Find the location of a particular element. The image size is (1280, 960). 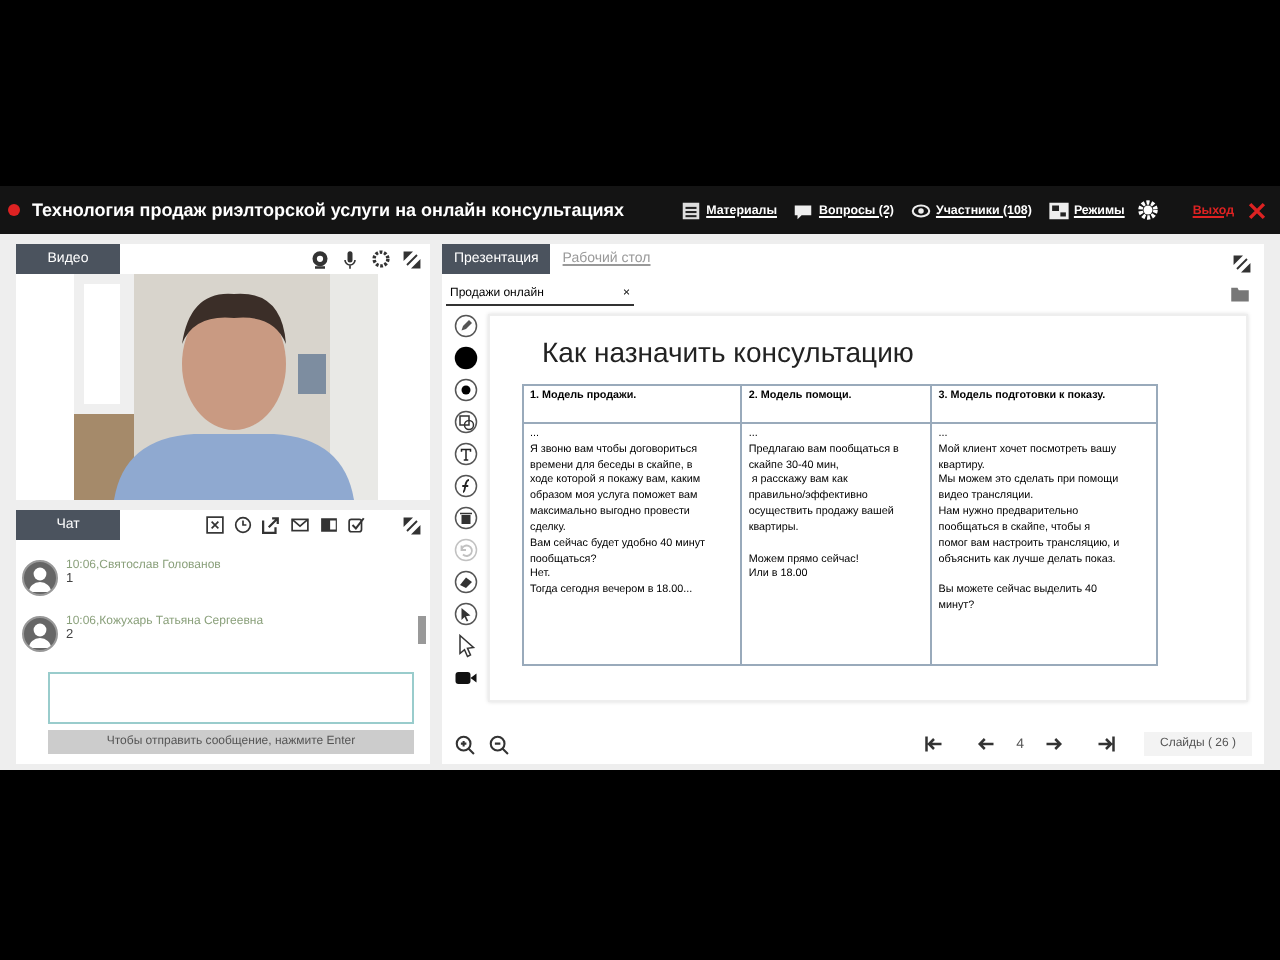

folder-icon is located at coordinates (1240, 294).